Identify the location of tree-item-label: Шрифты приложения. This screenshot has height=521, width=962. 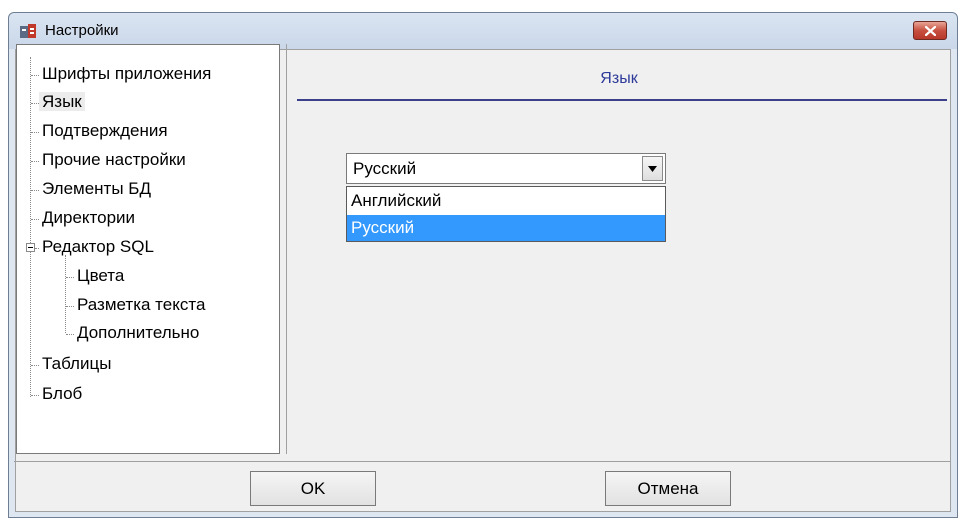
(127, 73).